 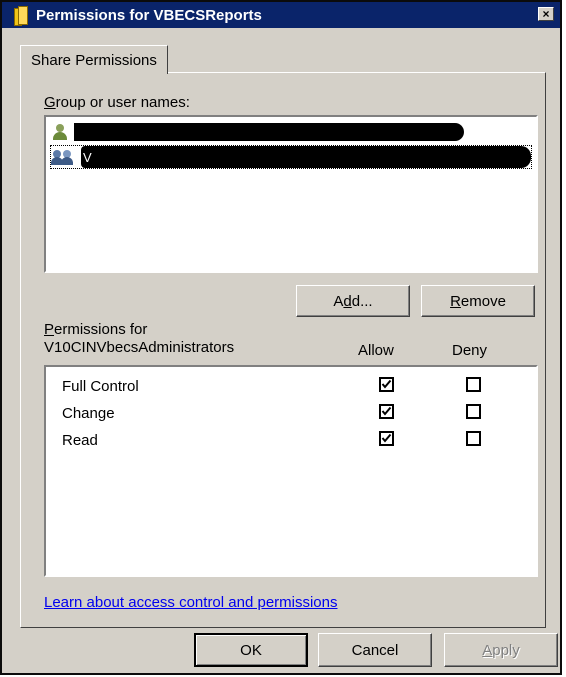 What do you see at coordinates (473, 411) in the screenshot?
I see `deny-change-checkbox` at bounding box center [473, 411].